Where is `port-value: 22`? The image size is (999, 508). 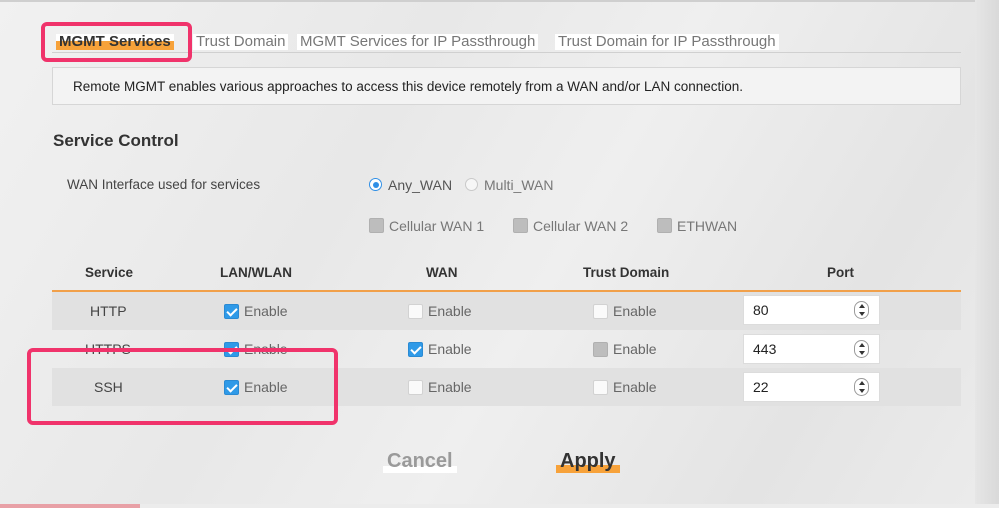 port-value: 22 is located at coordinates (761, 387).